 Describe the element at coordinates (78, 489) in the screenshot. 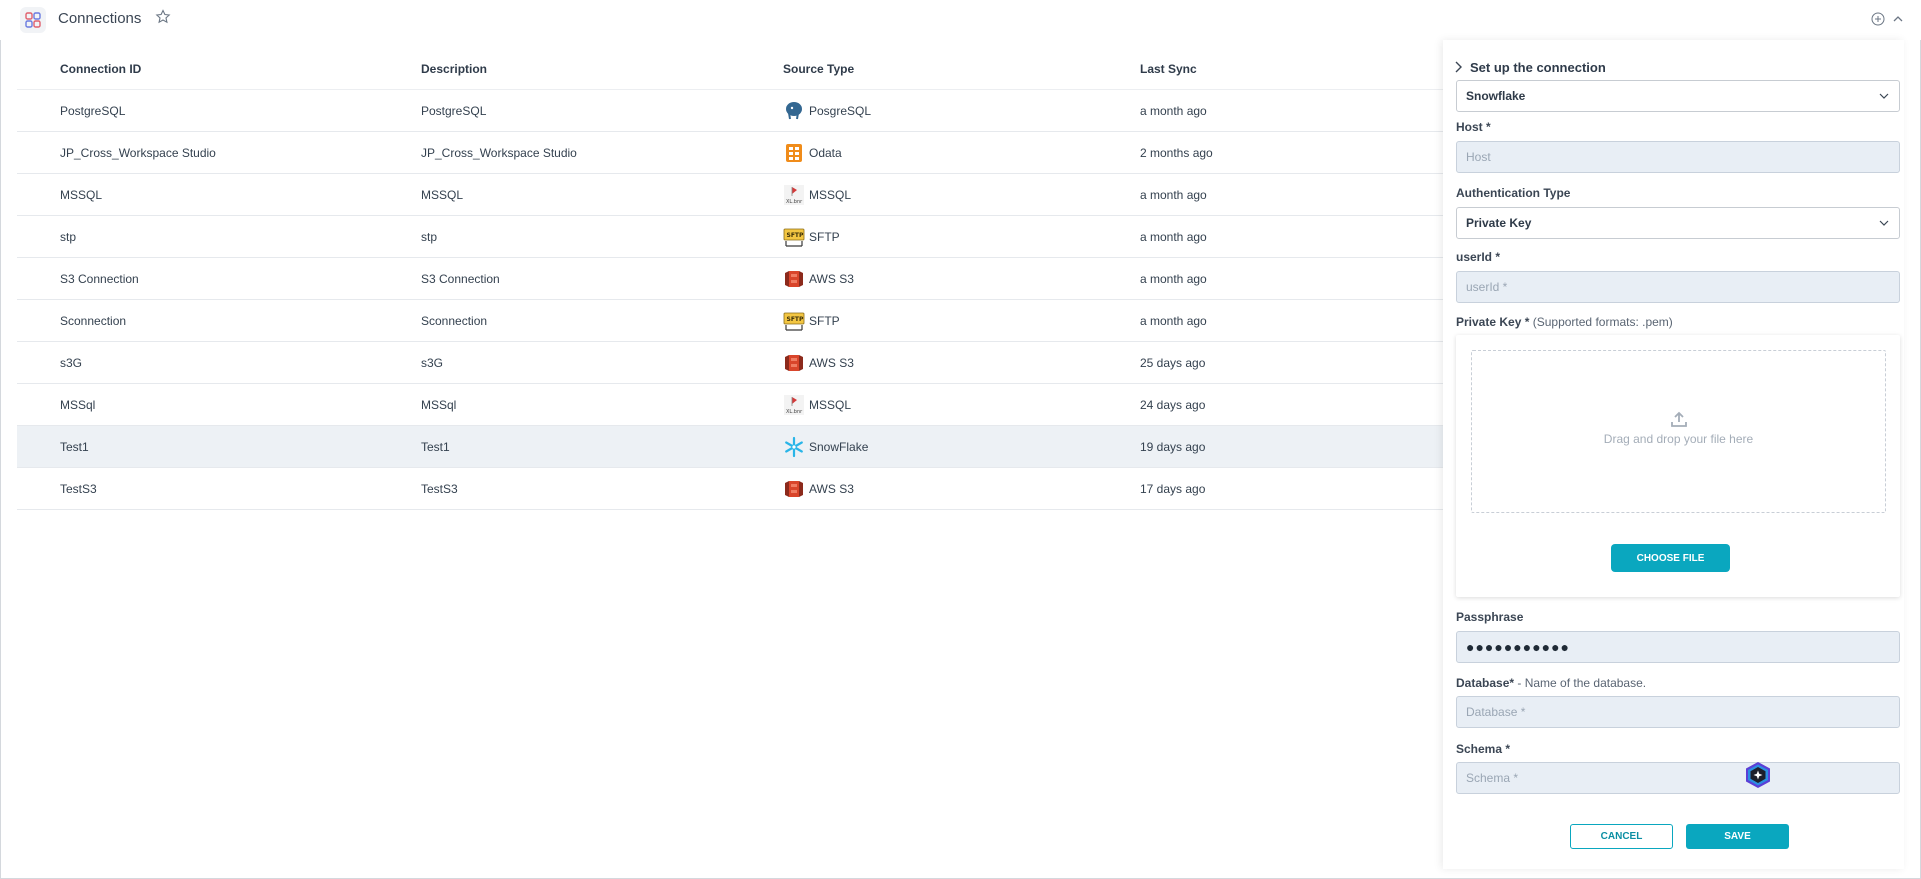

I see `connection-id-cell: TestS3` at that location.